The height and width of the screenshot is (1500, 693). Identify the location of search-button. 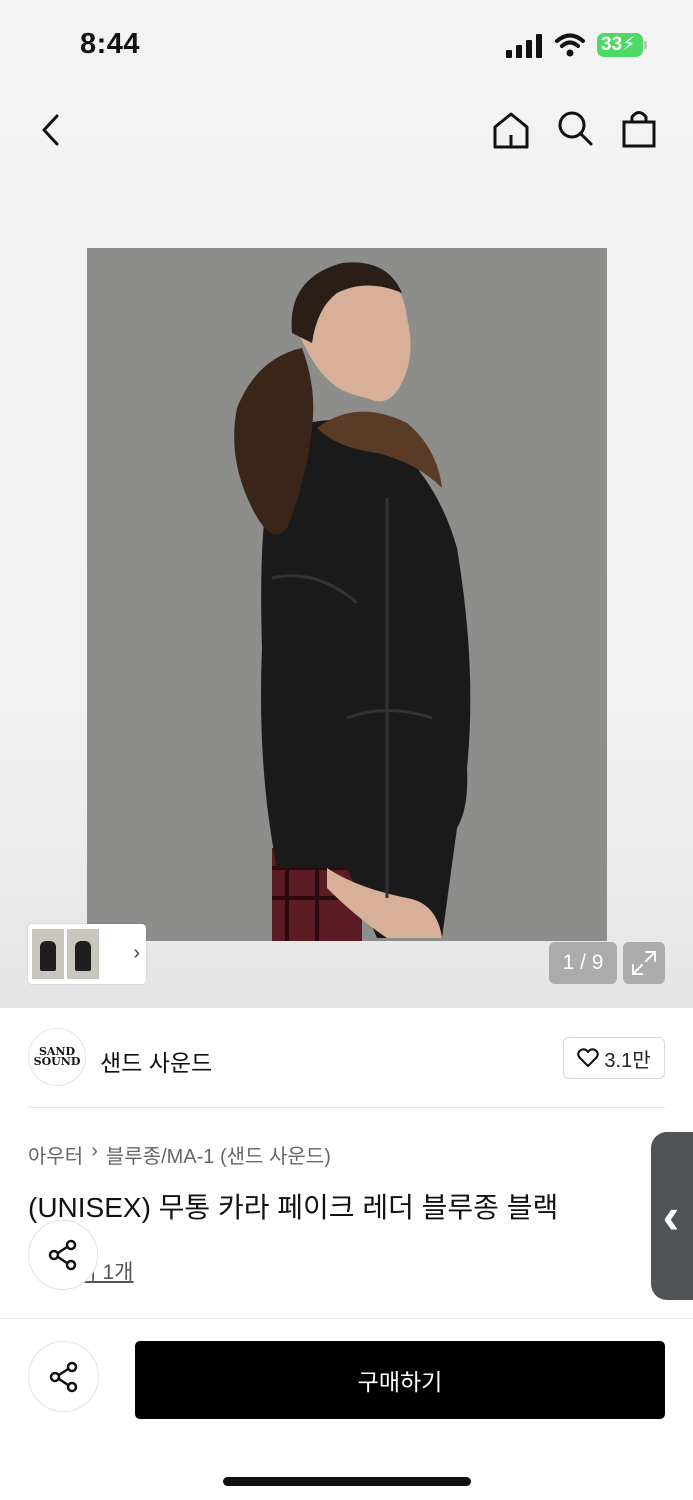
(575, 128).